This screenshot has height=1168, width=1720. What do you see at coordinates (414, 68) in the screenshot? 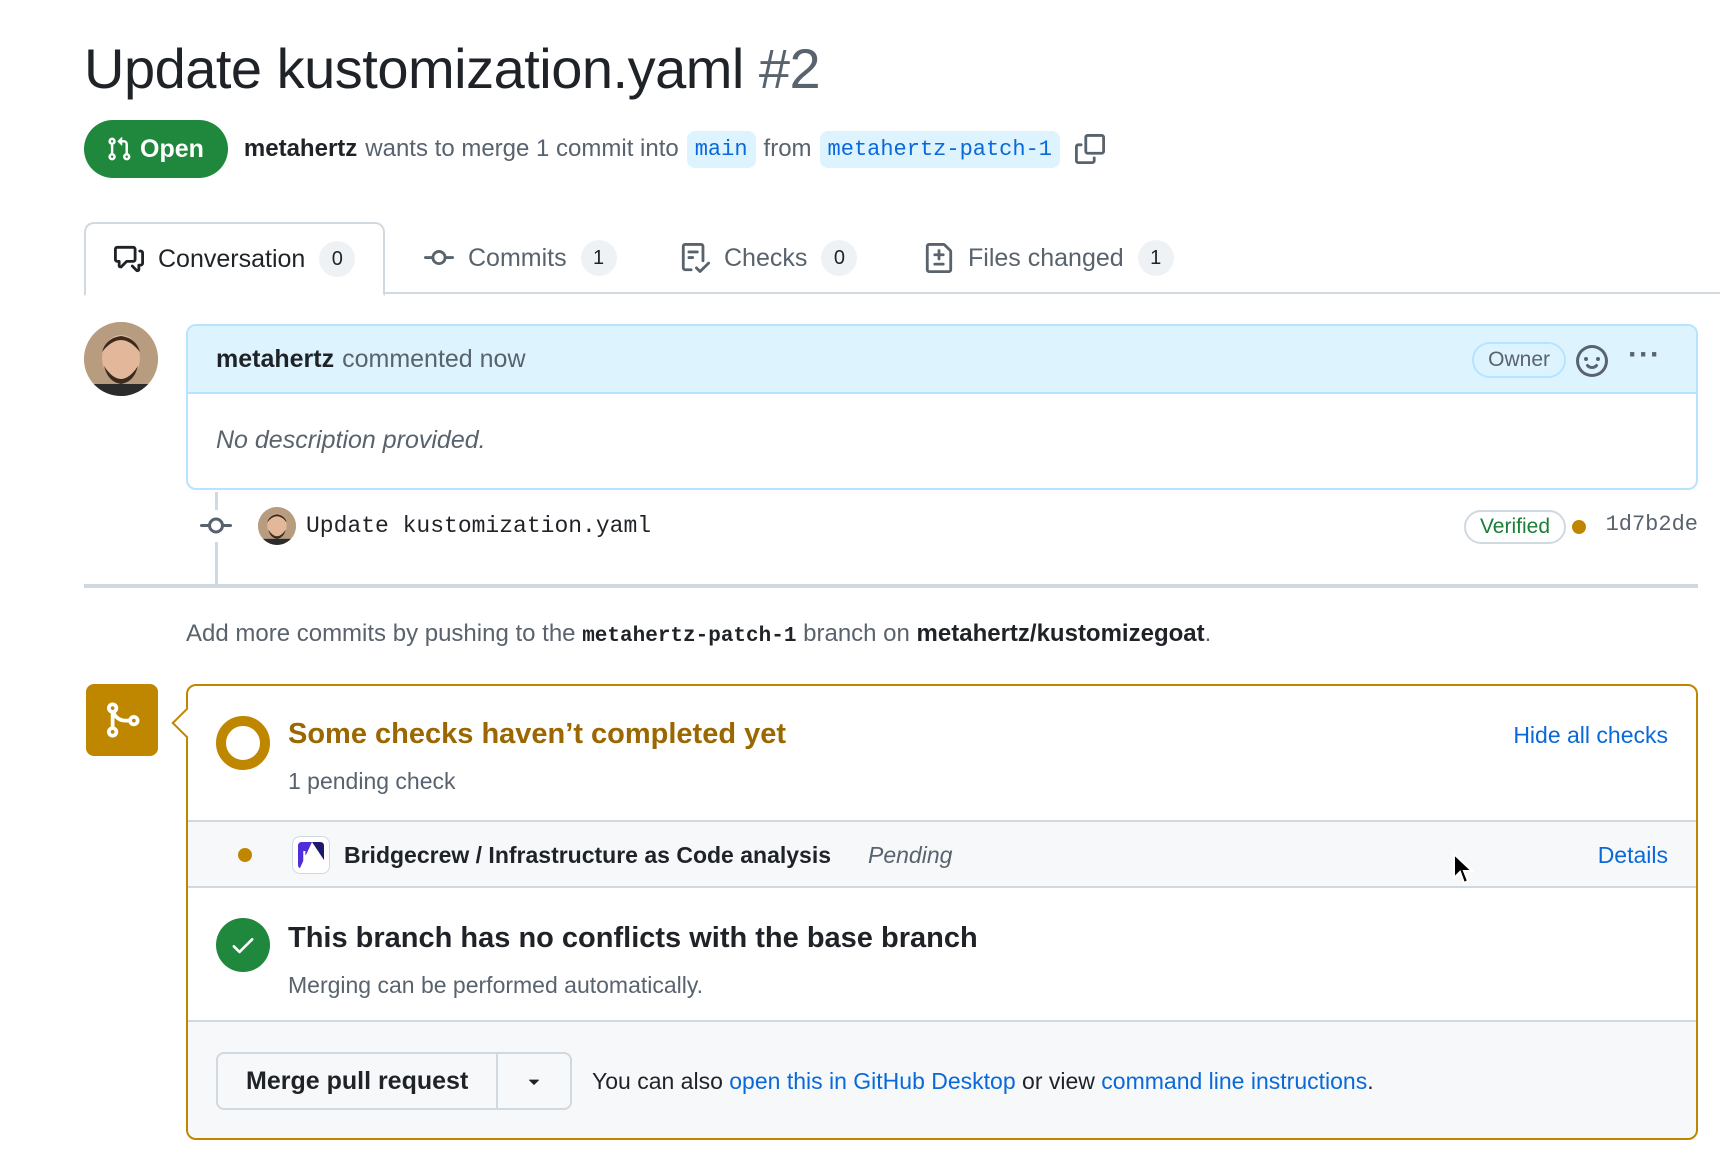
I see `pr-title-text: Update kustomization.yaml` at bounding box center [414, 68].